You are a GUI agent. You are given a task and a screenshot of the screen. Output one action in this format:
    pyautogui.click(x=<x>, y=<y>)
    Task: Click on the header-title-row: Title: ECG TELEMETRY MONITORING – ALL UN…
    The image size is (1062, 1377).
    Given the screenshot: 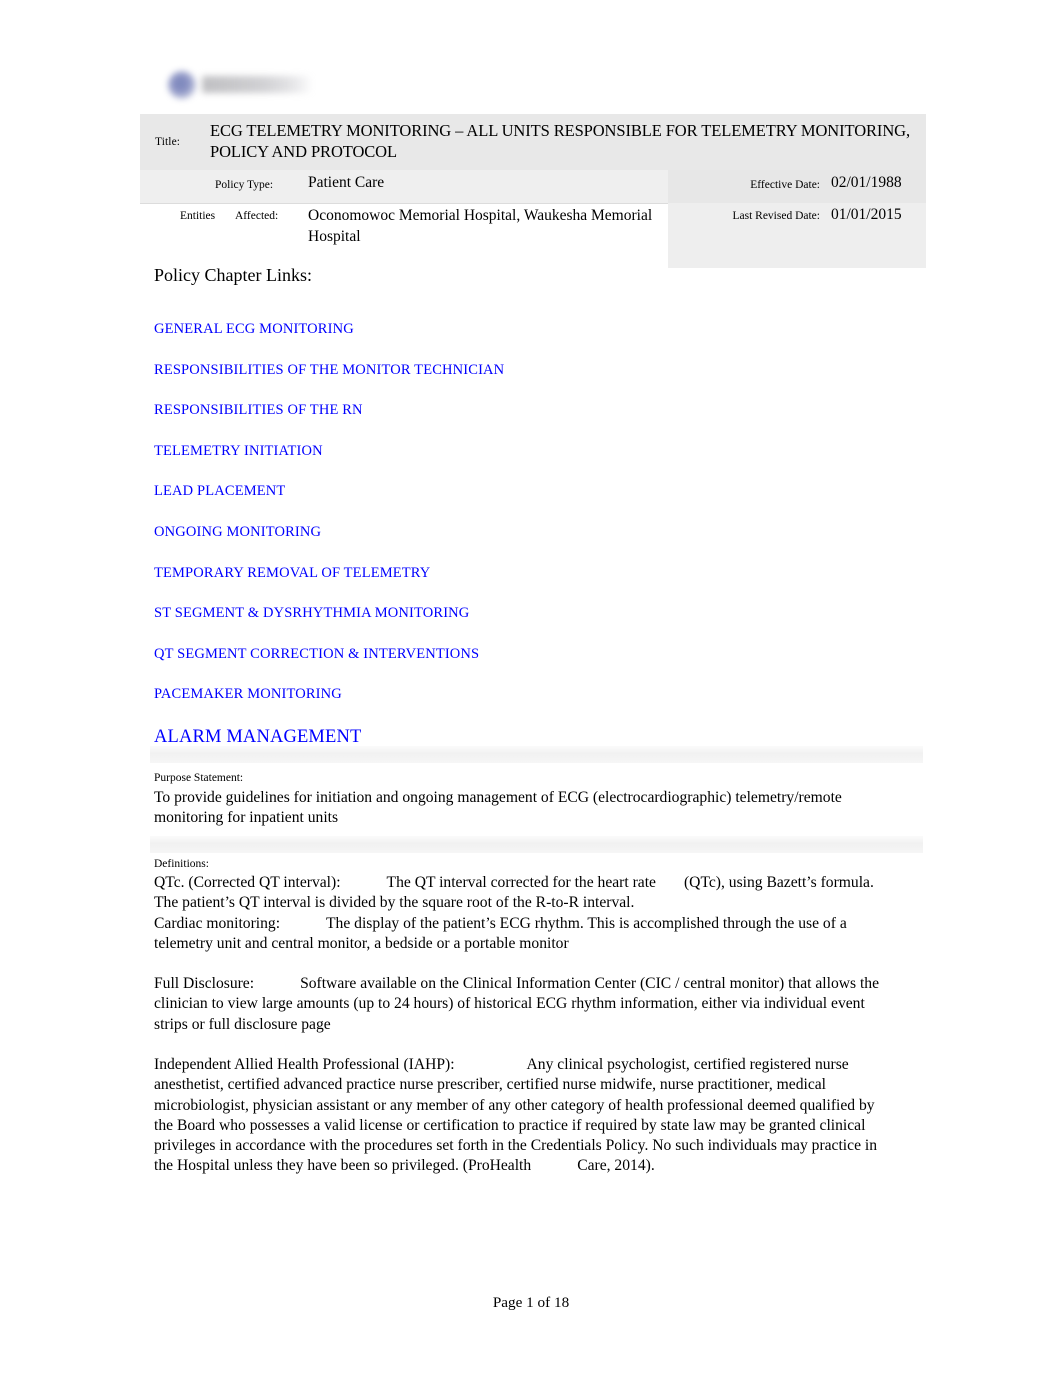 What is the action you would take?
    pyautogui.click(x=533, y=142)
    